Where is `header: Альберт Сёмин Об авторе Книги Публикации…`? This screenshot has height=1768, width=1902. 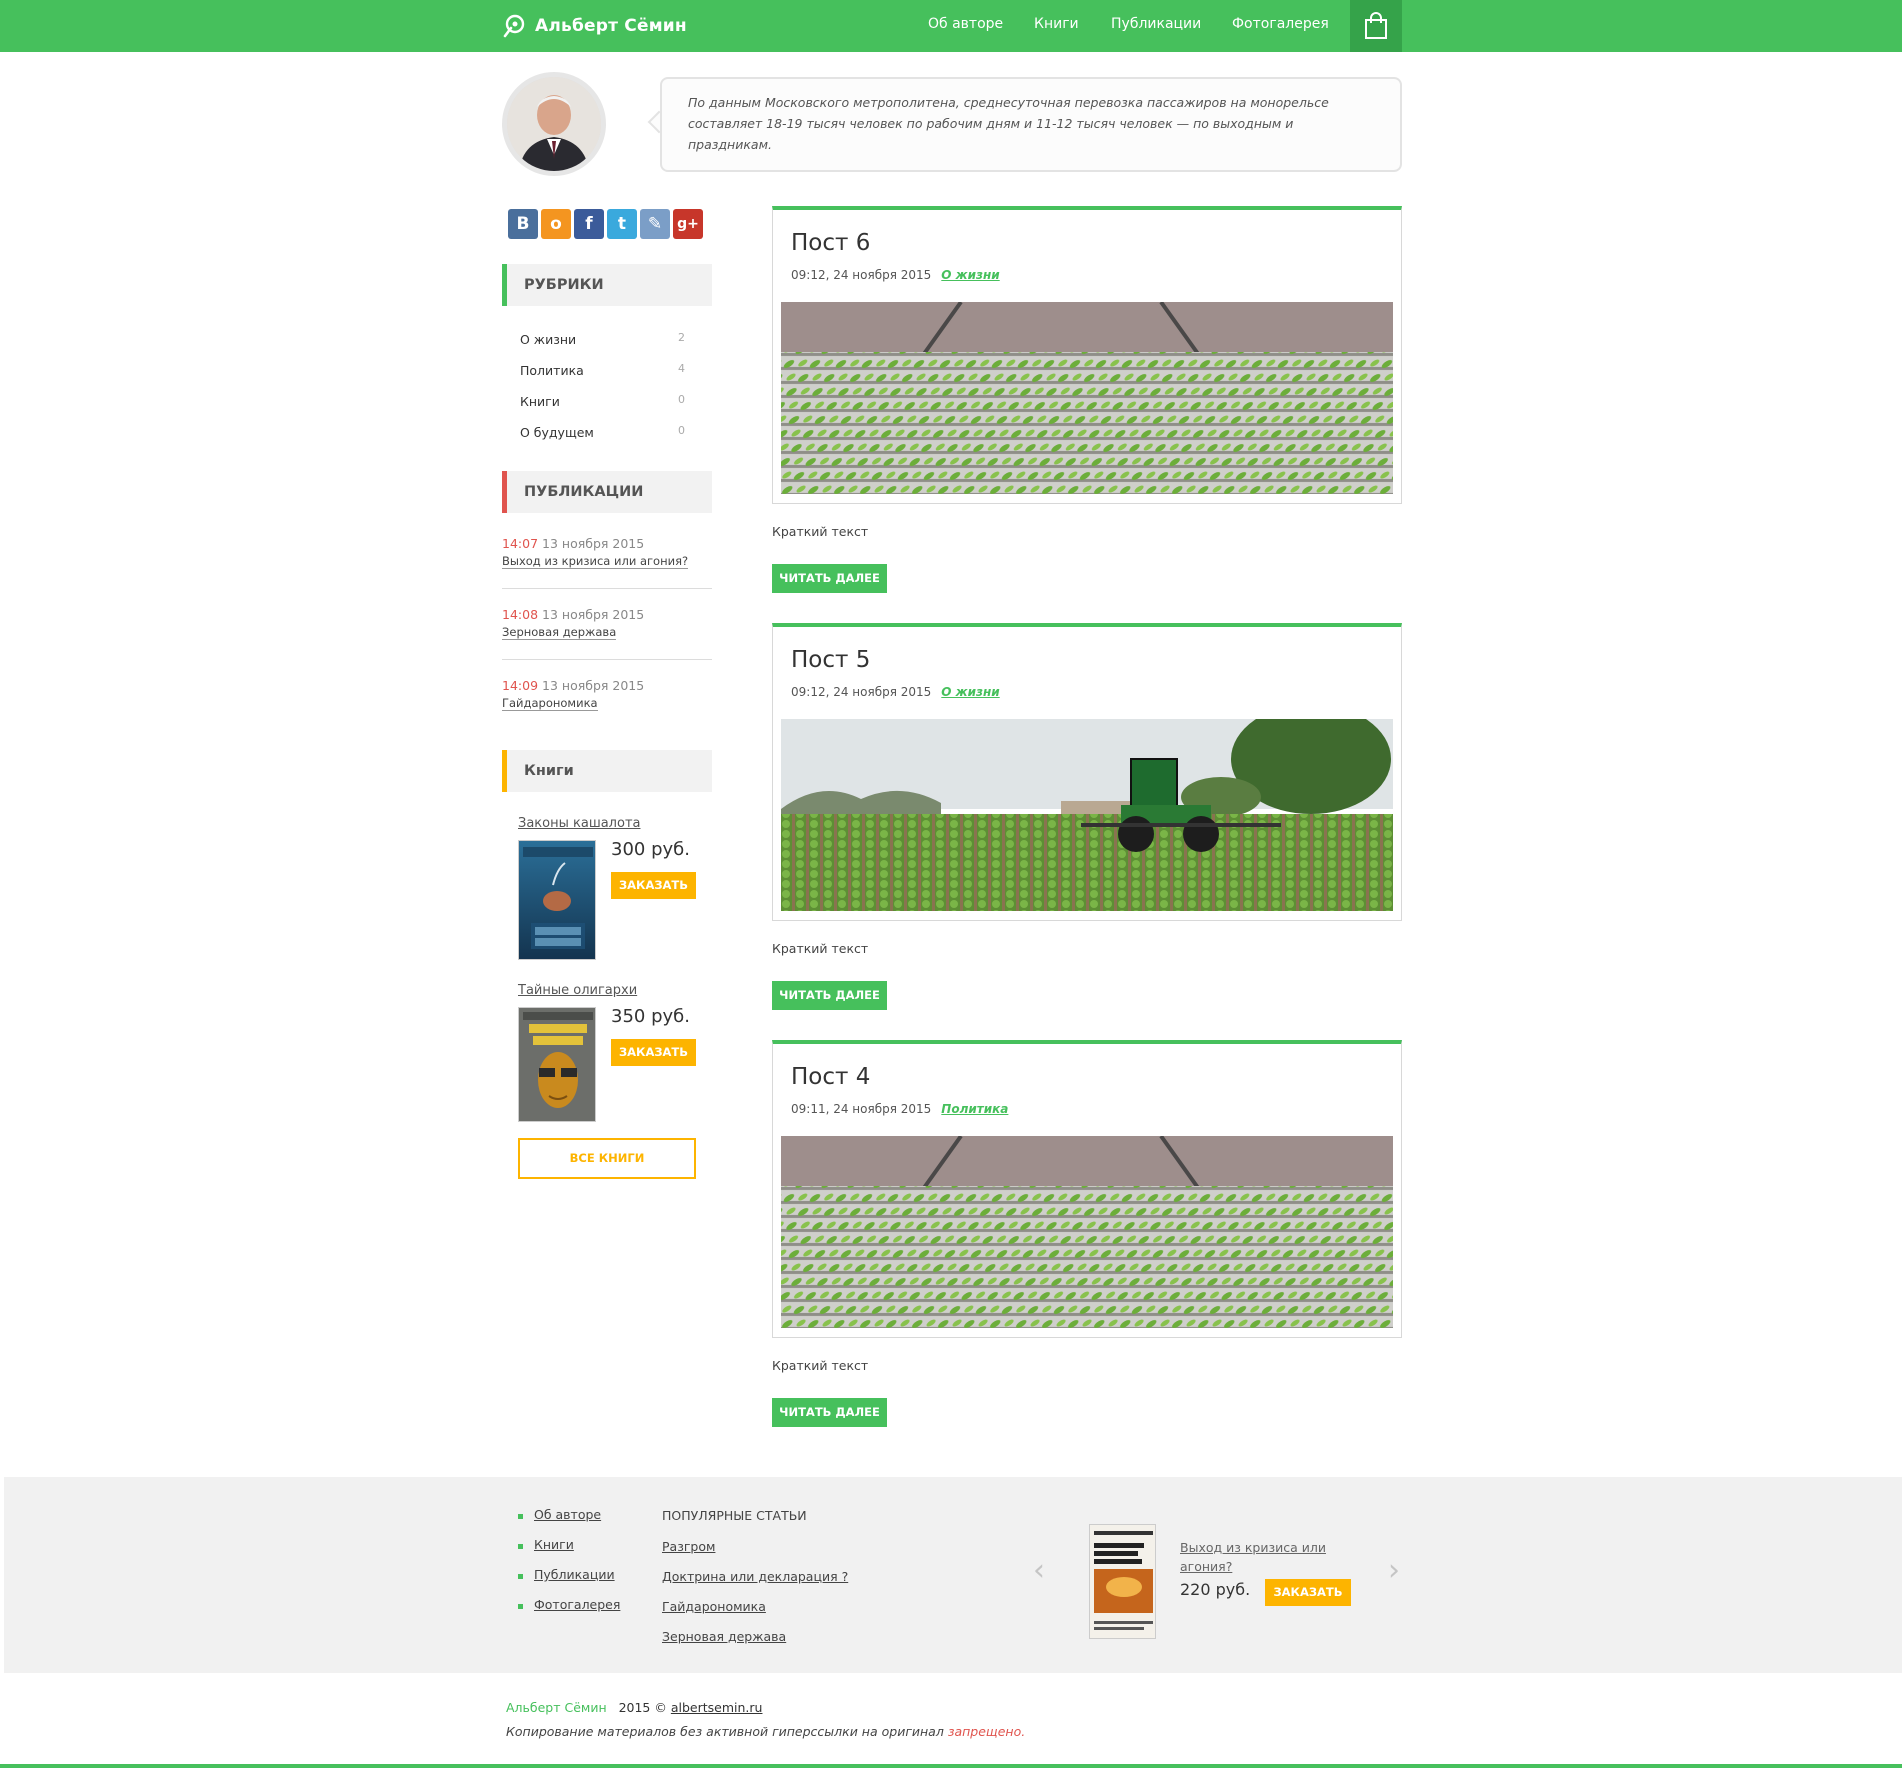 header: Альберт Сёмин Об авторе Книги Публикации… is located at coordinates (951, 26).